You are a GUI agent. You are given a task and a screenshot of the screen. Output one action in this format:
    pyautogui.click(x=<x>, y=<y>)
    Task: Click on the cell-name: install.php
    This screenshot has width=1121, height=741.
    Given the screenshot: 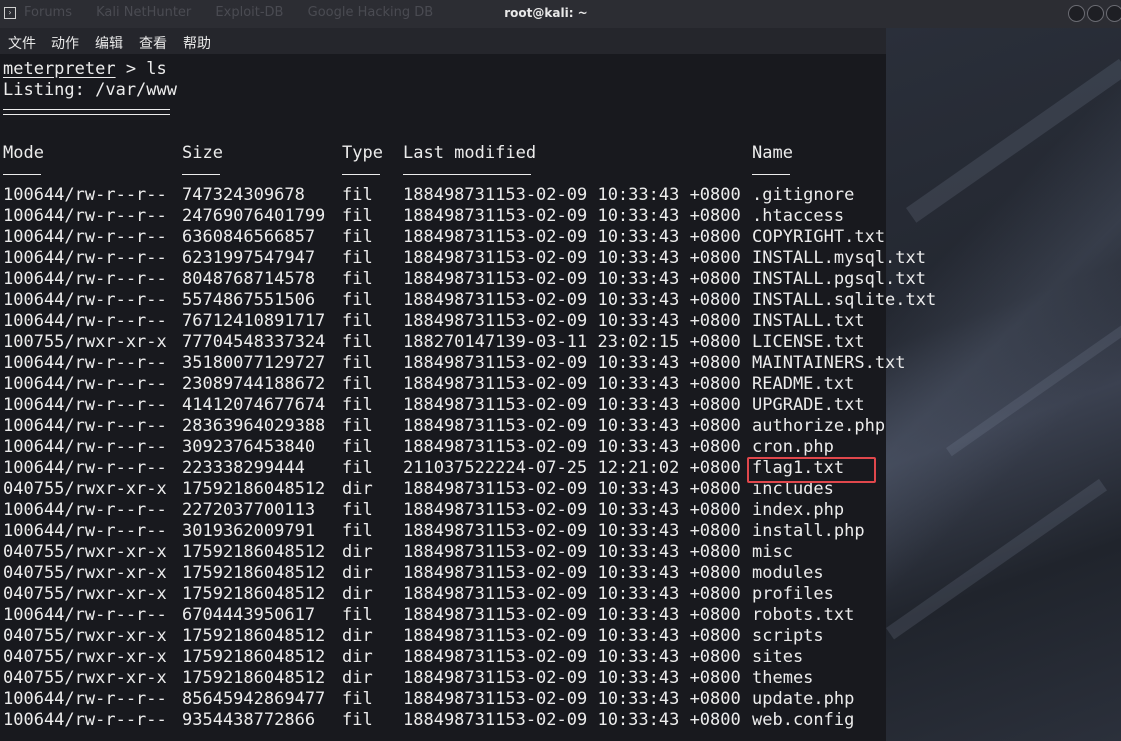 What is the action you would take?
    pyautogui.click(x=808, y=531)
    